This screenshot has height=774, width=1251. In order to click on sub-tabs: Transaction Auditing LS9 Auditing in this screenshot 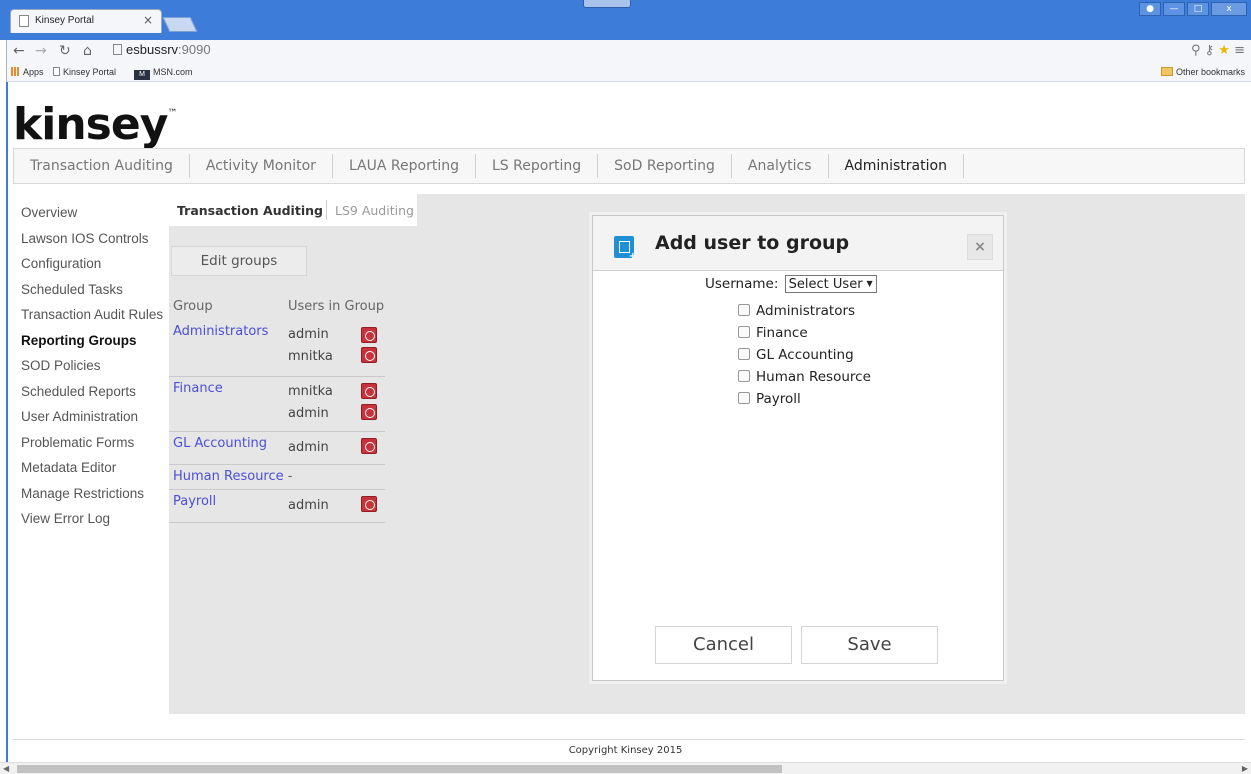, I will do `click(293, 210)`.